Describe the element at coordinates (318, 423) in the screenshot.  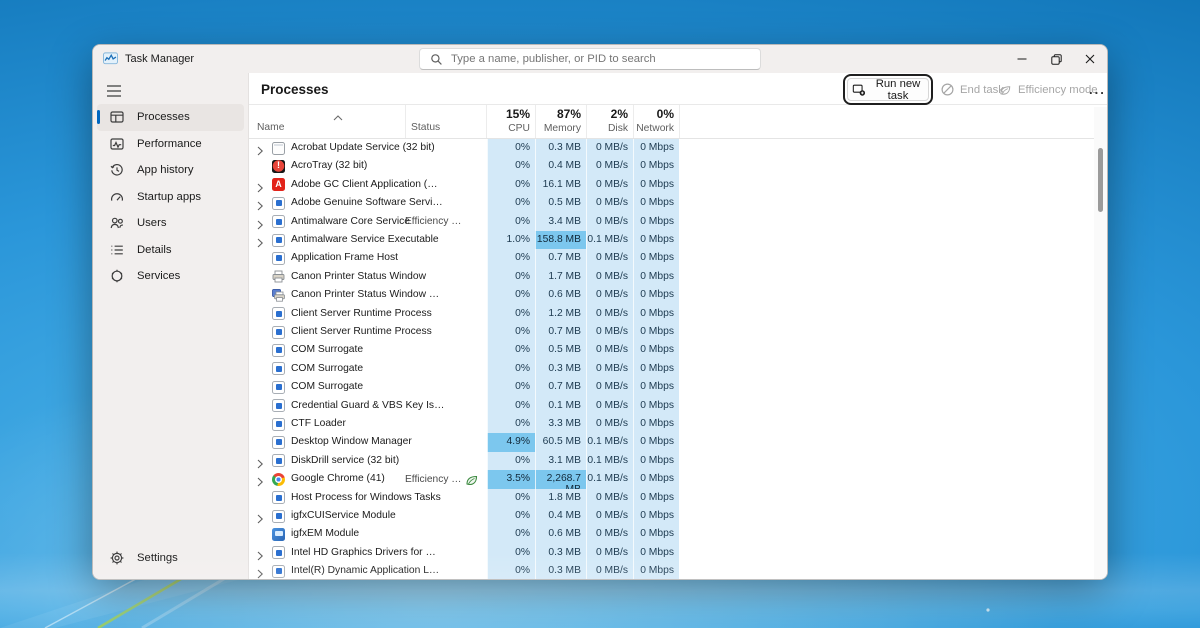
I see `process-name: CTF Loader` at that location.